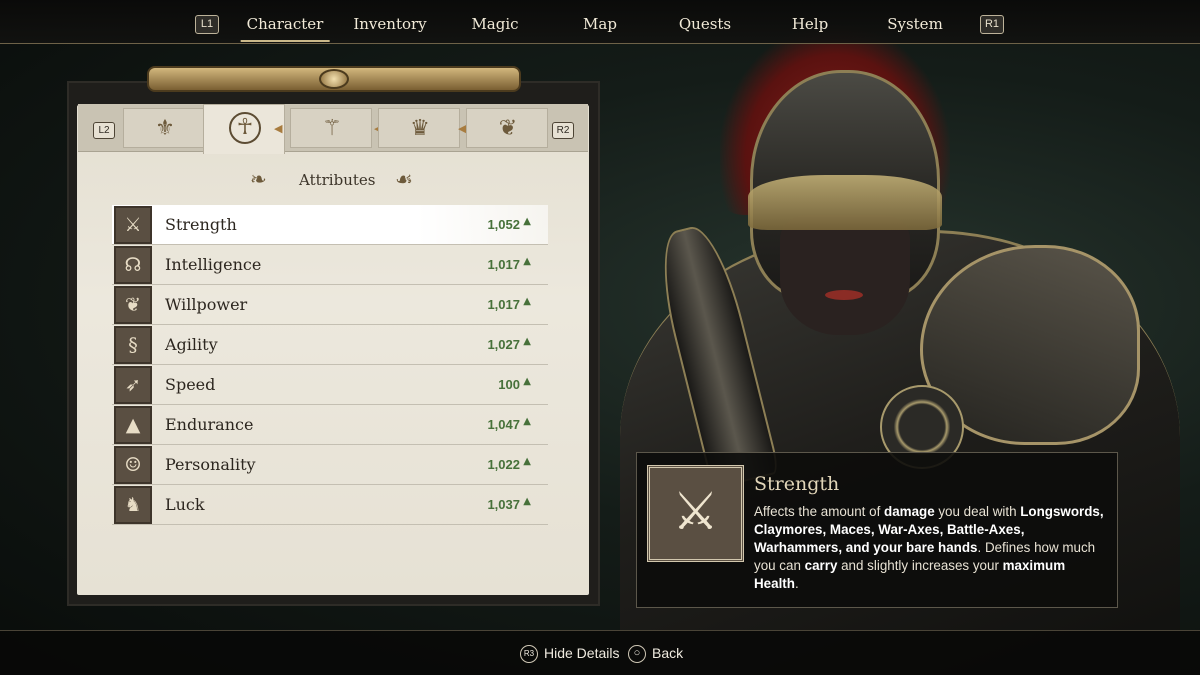 This screenshot has width=1200, height=675. I want to click on section-title: Attributes, so click(337, 180).